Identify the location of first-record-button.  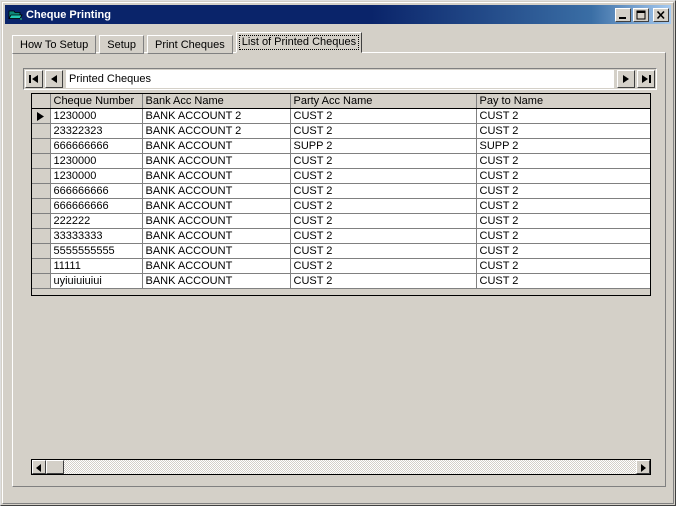
(34, 79).